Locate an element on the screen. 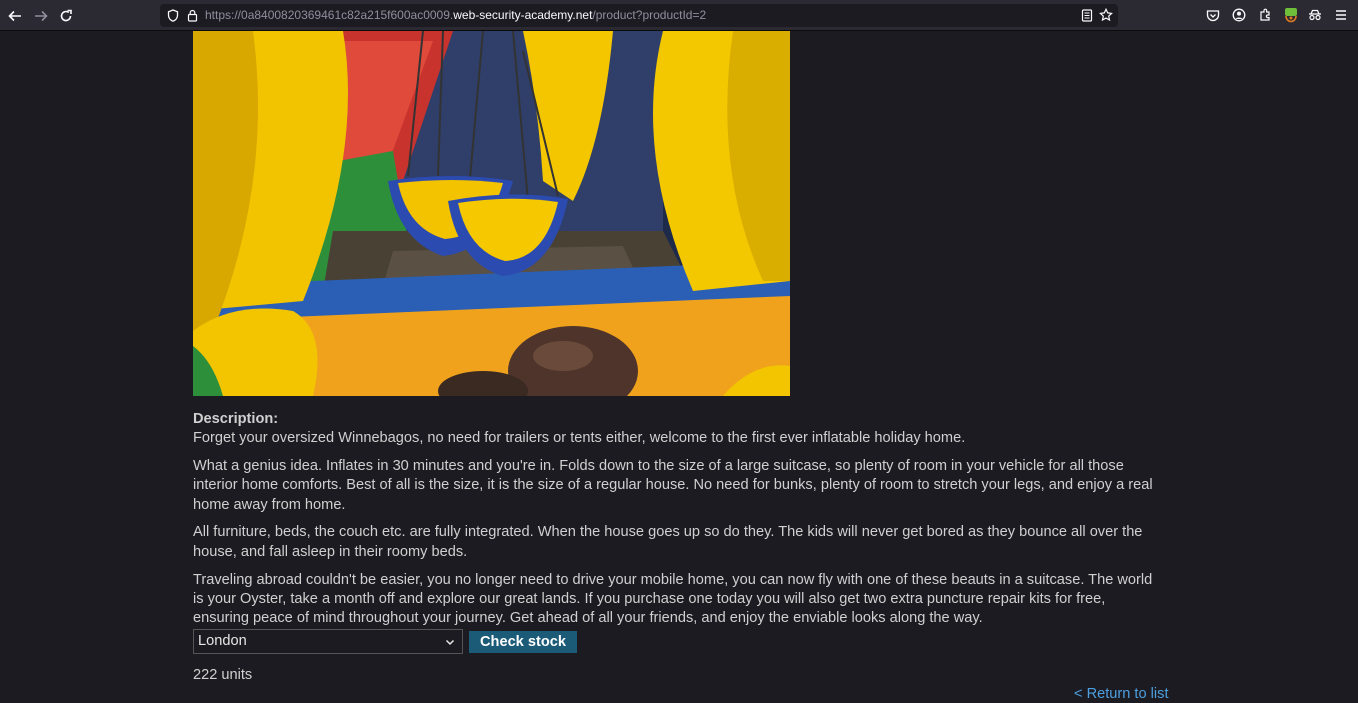  store-select-value: London is located at coordinates (222, 641).